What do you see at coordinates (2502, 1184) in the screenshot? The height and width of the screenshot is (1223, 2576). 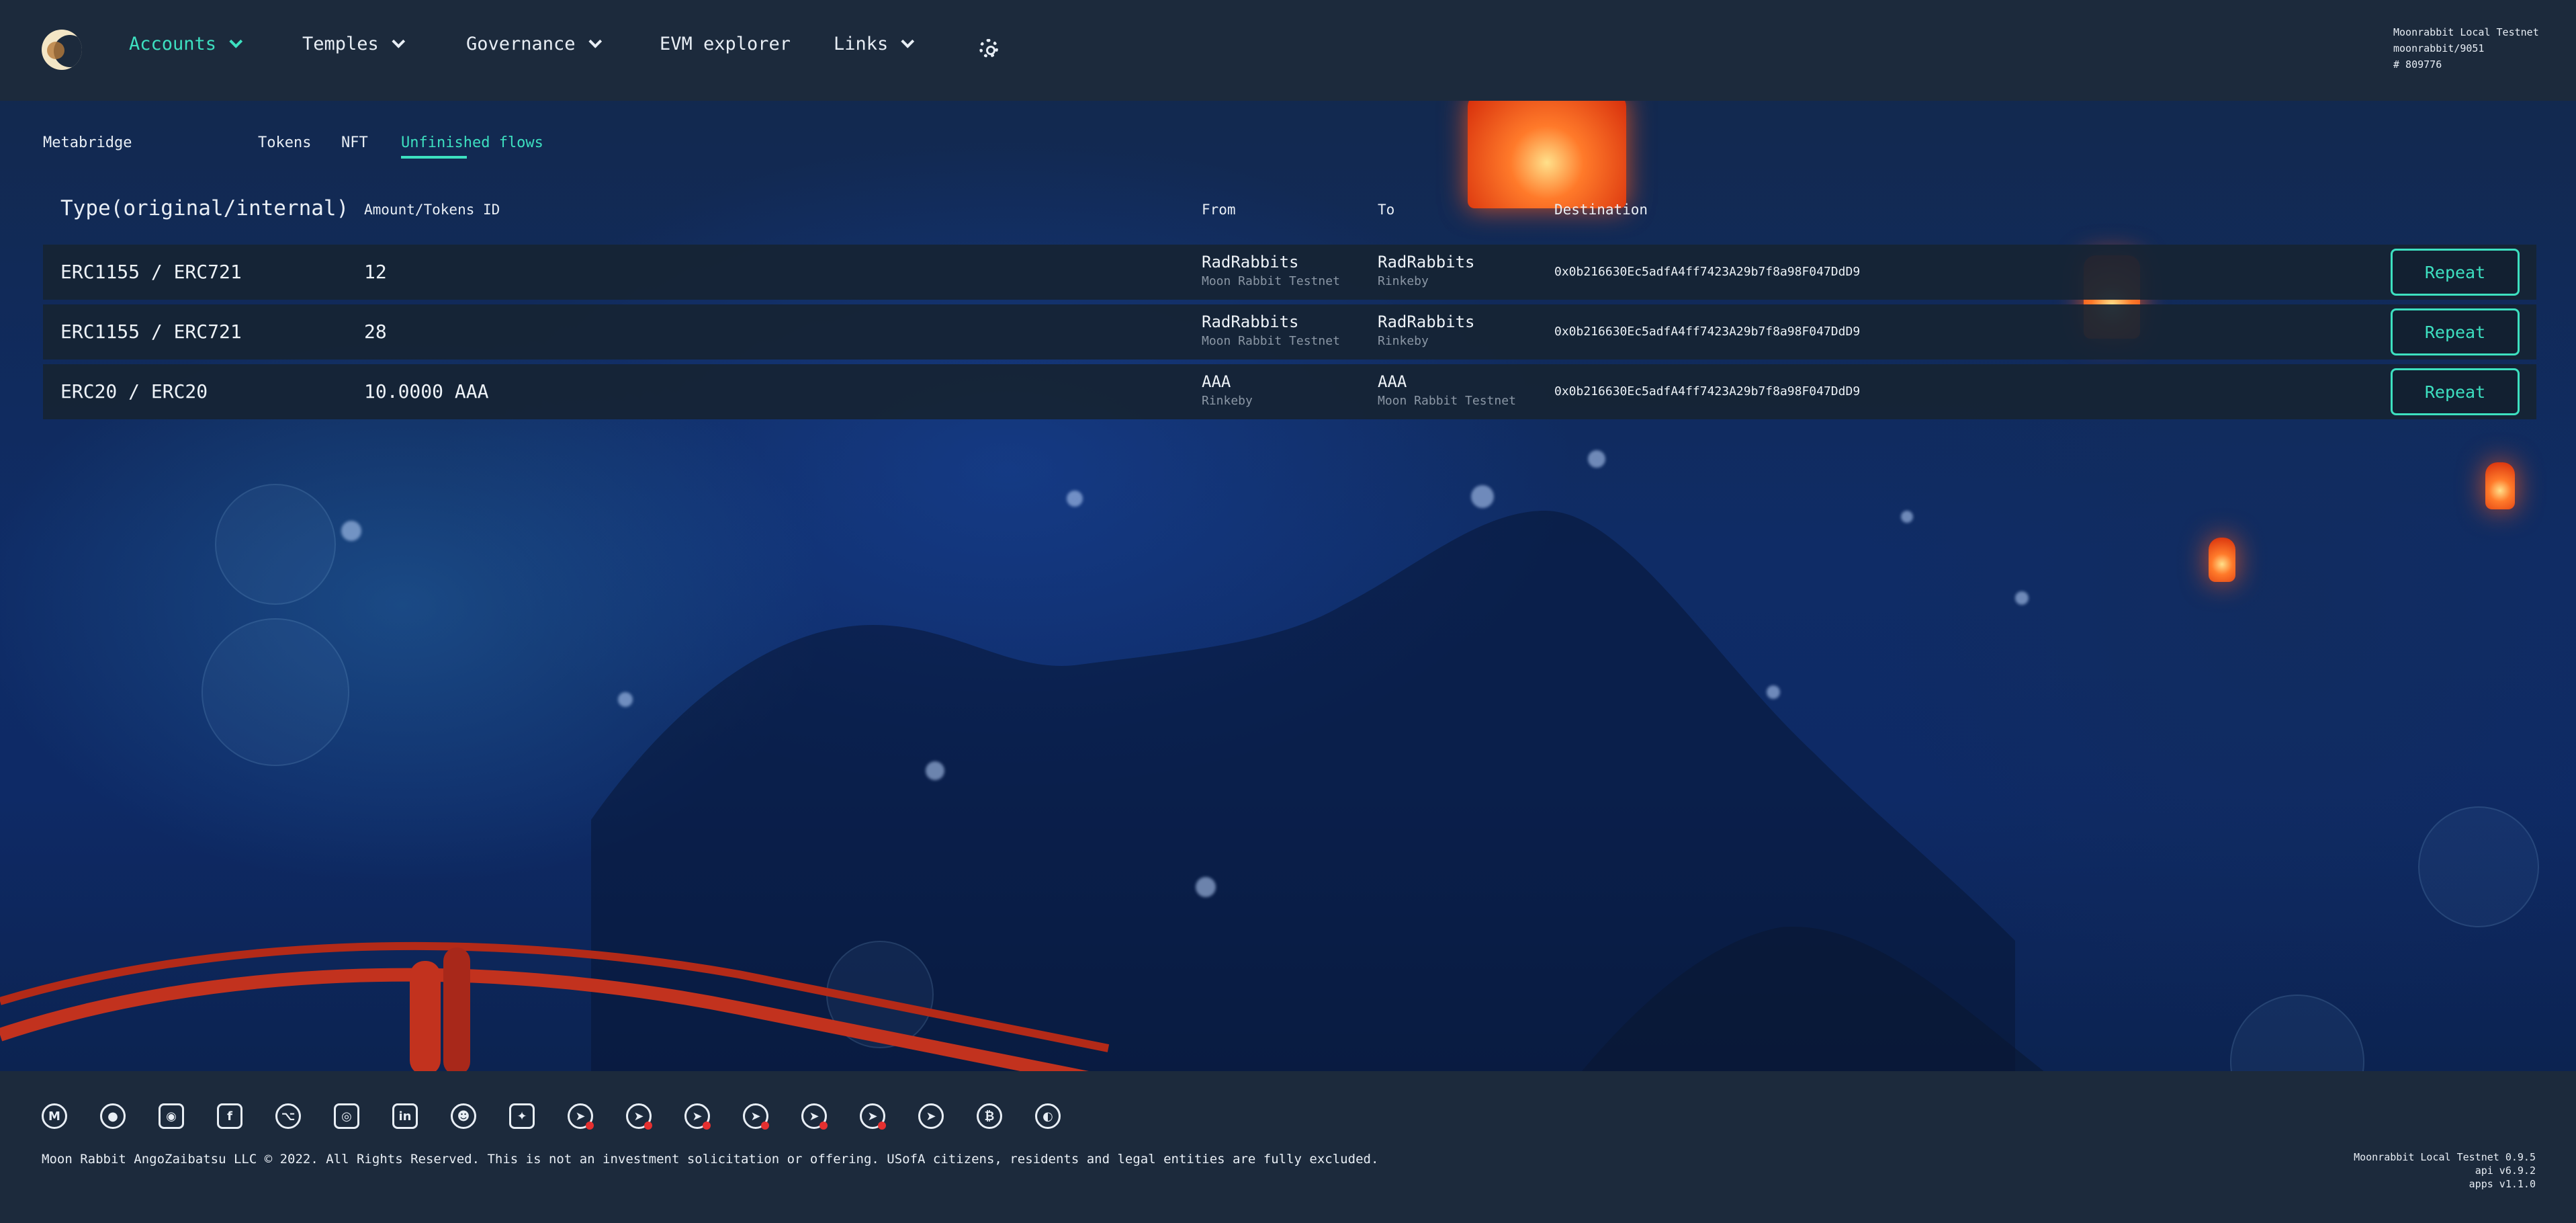 I see `version-line: apps v1.1.0` at bounding box center [2502, 1184].